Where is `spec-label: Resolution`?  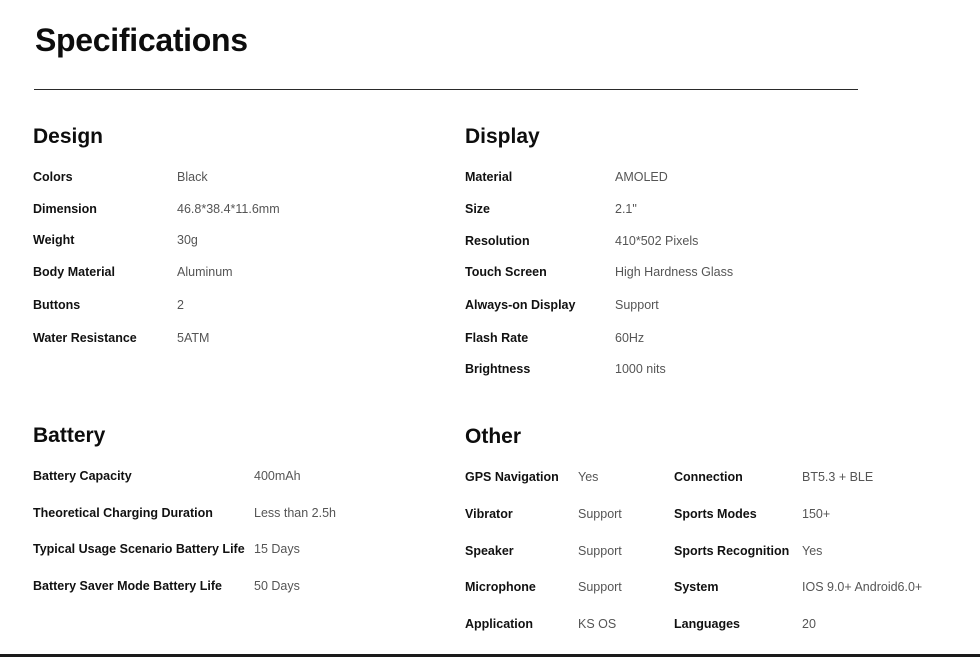 spec-label: Resolution is located at coordinates (497, 241).